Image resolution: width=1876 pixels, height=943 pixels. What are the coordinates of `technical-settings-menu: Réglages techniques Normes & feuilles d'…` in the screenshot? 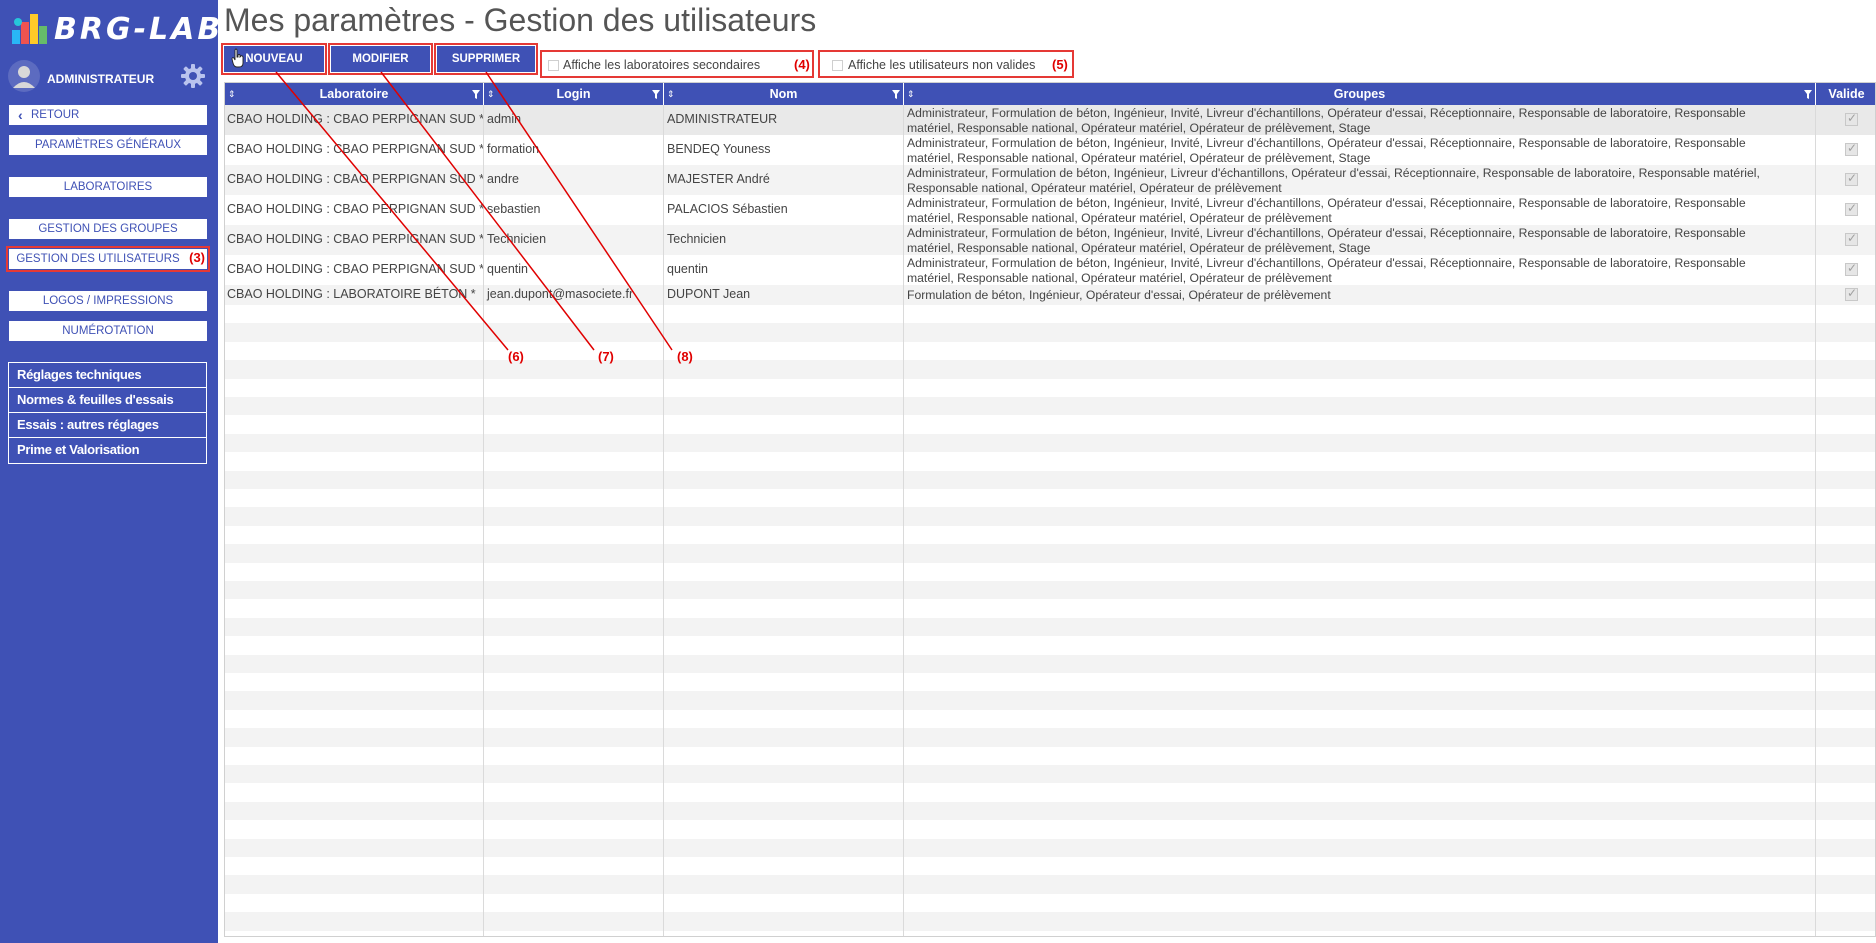 It's located at (107, 413).